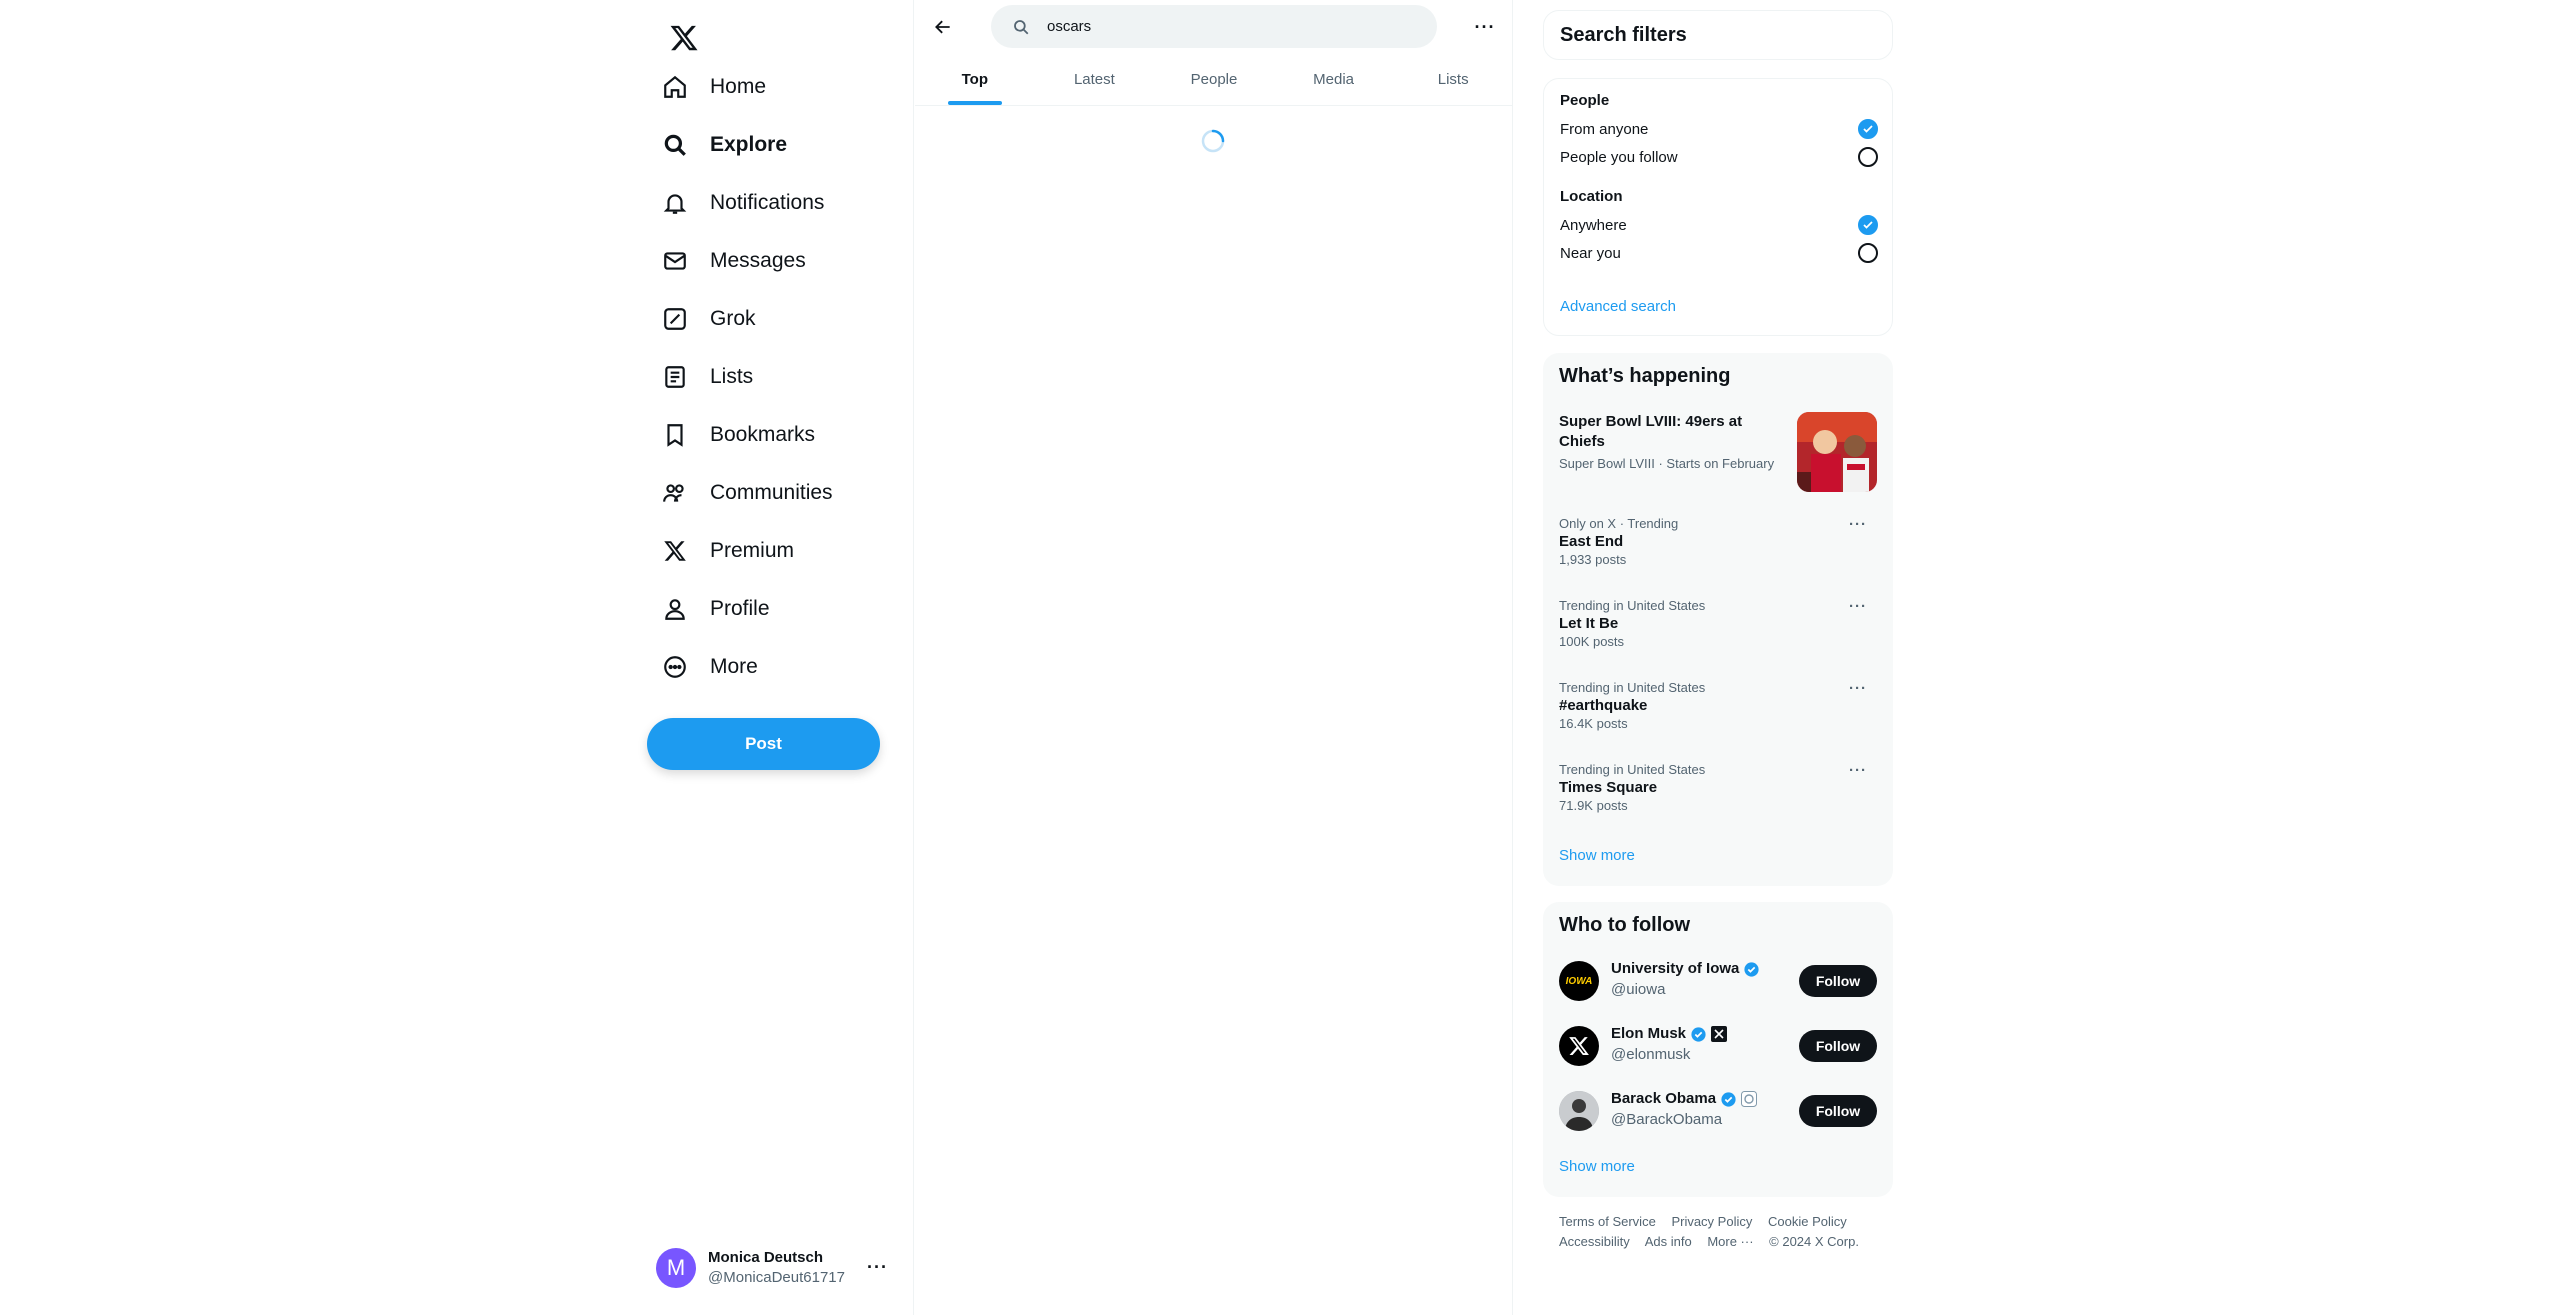 The height and width of the screenshot is (1315, 2560). I want to click on more-circle-icon, so click(675, 667).